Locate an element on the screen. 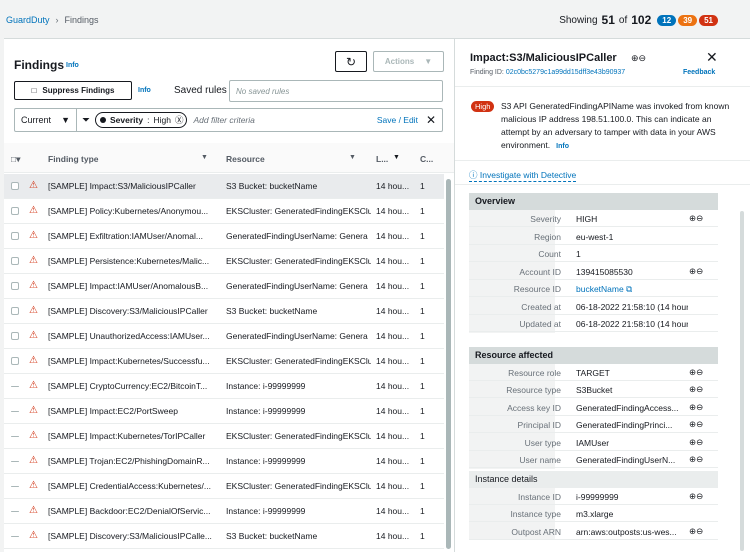 This screenshot has width=750, height=552. field-value: bucketName ⧉ is located at coordinates (632, 289).